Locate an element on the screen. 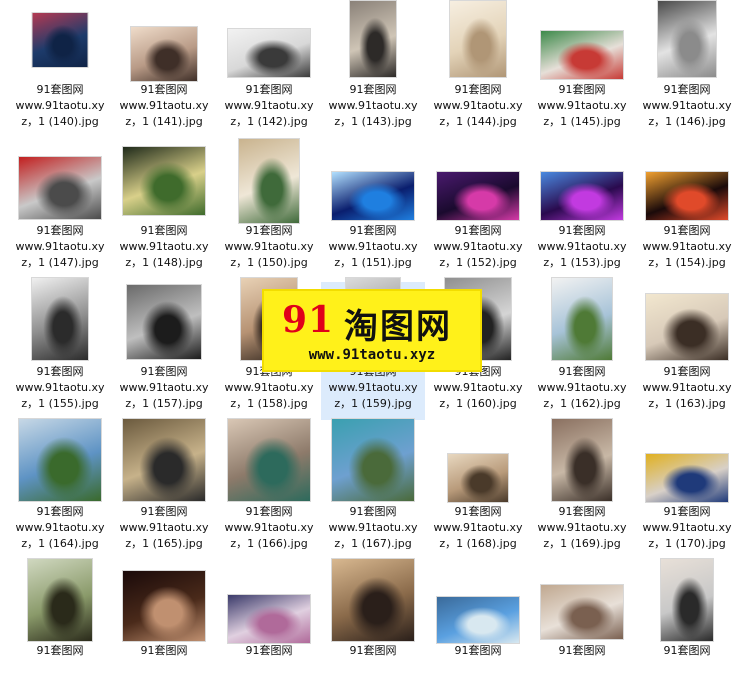 The width and height of the screenshot is (750, 699). file-item: 91套图网 www.91taotu.xy z，1 (142).jpg is located at coordinates (269, 69).